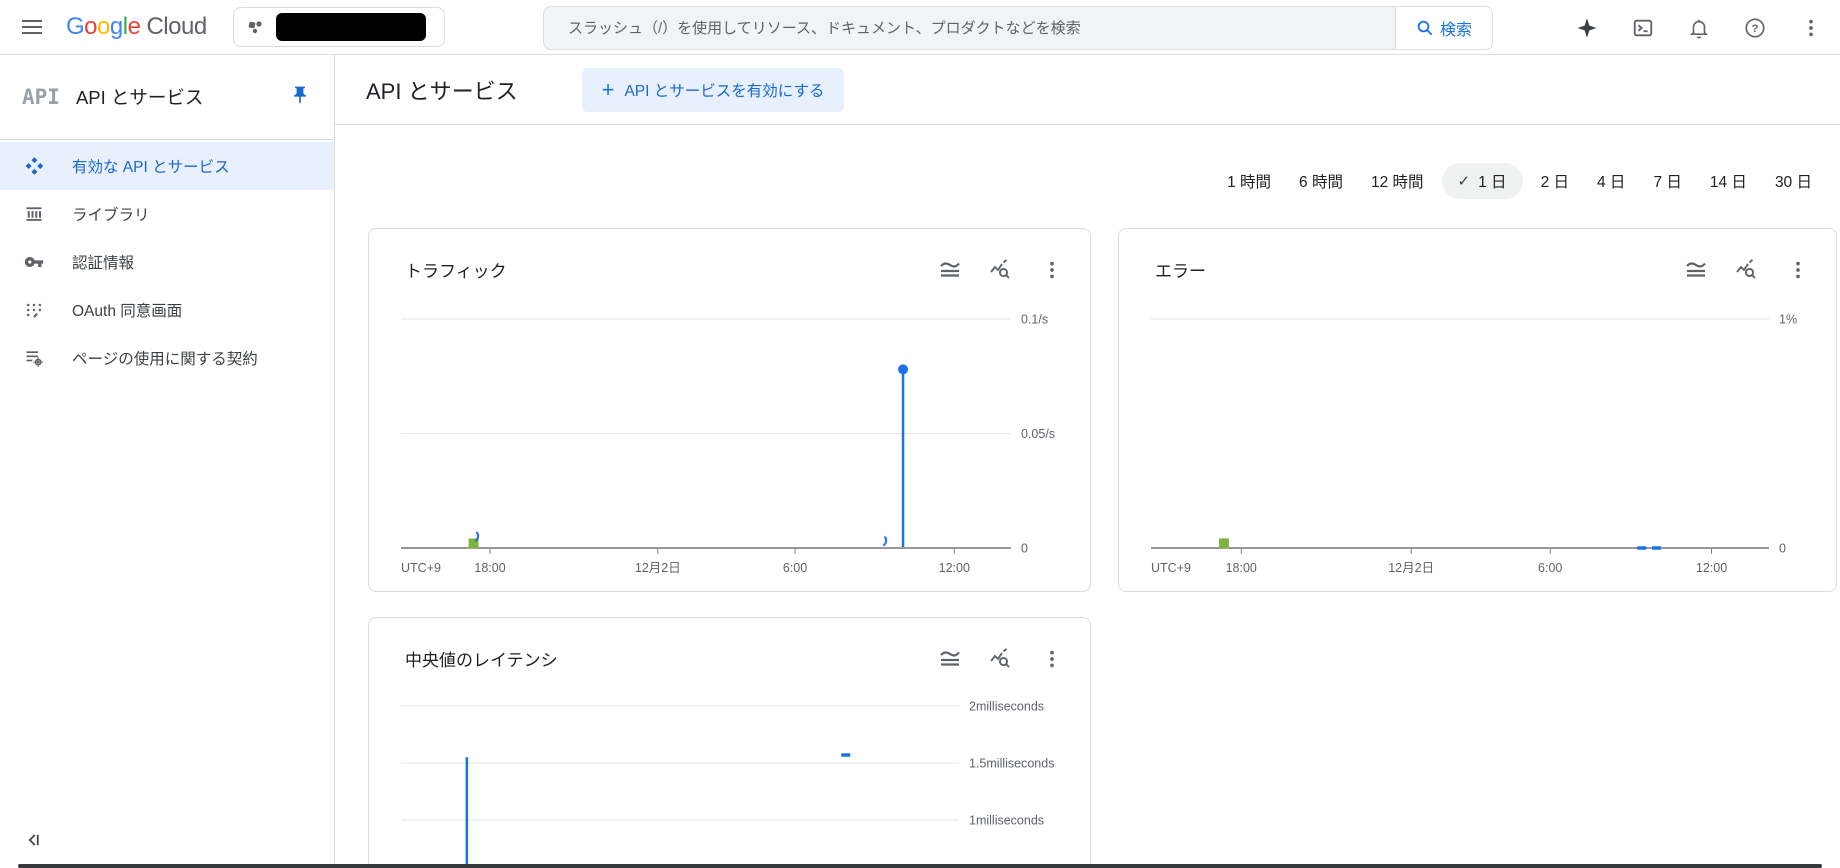 The width and height of the screenshot is (1840, 868). Describe the element at coordinates (1397, 181) in the screenshot. I see `time-range-12時間: 12 時間` at that location.